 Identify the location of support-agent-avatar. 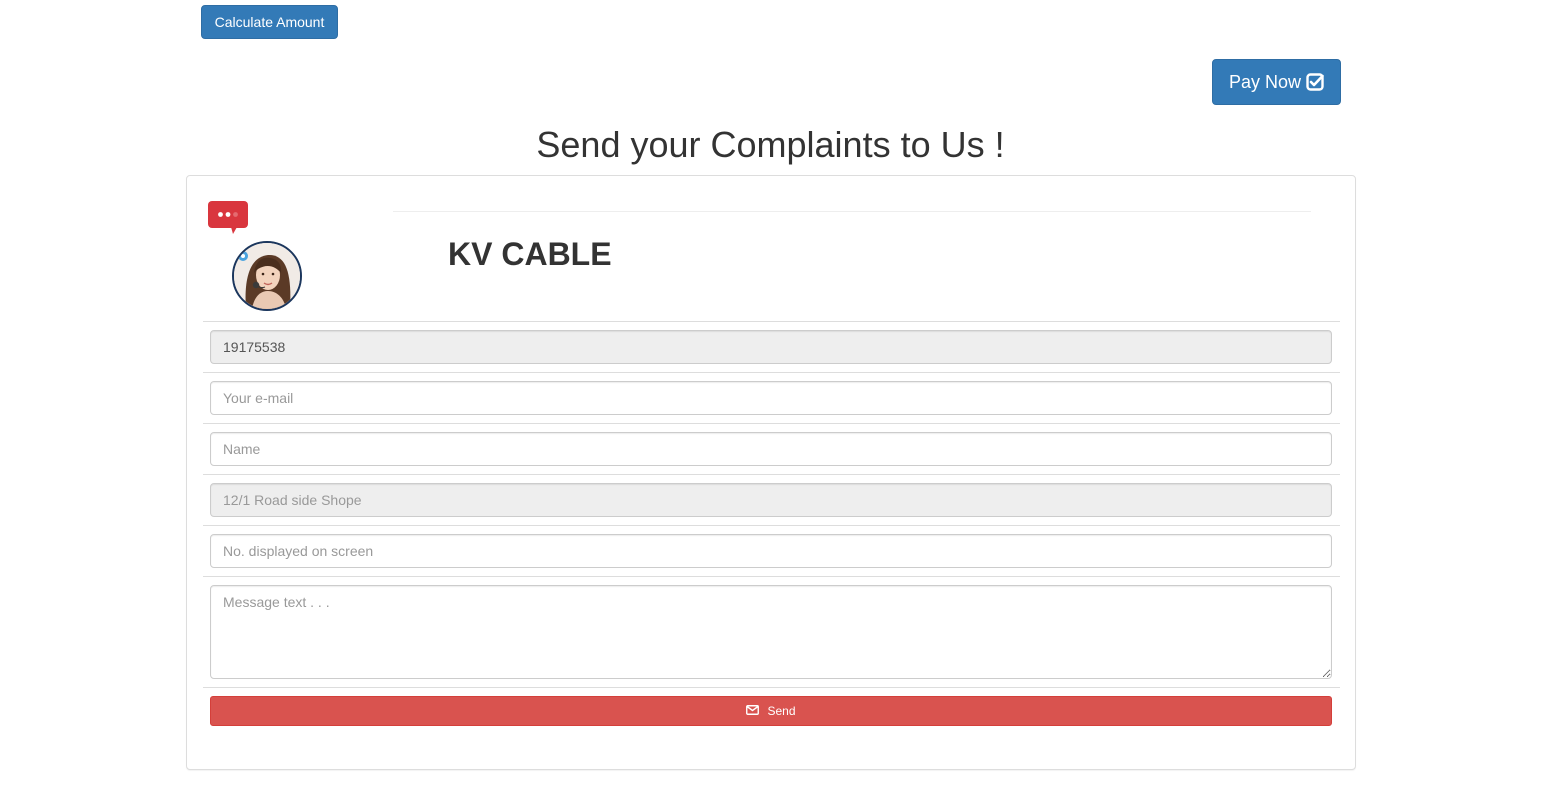
(267, 276).